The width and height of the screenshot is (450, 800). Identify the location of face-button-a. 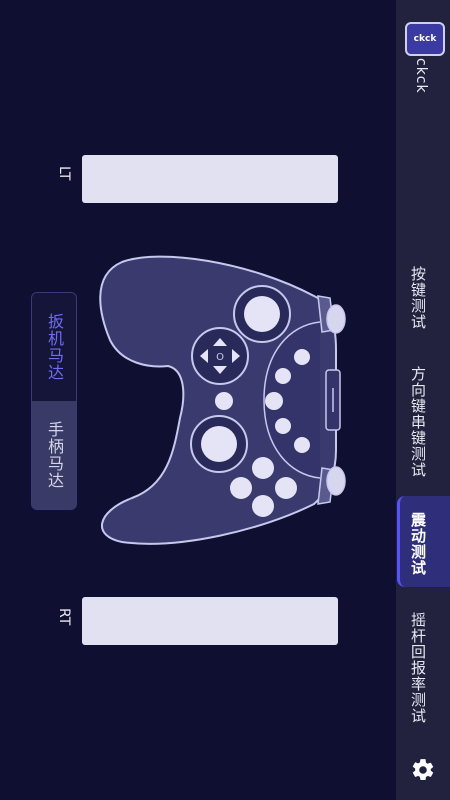
(263, 506).